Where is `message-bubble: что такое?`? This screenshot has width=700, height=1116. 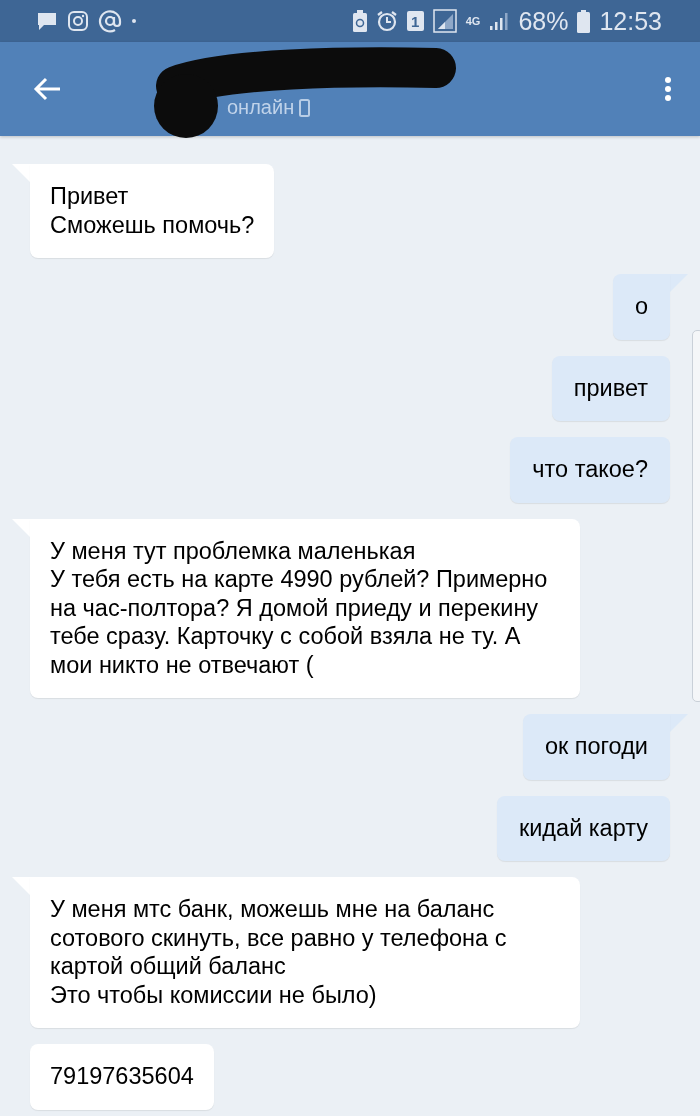 message-bubble: что такое? is located at coordinates (590, 470).